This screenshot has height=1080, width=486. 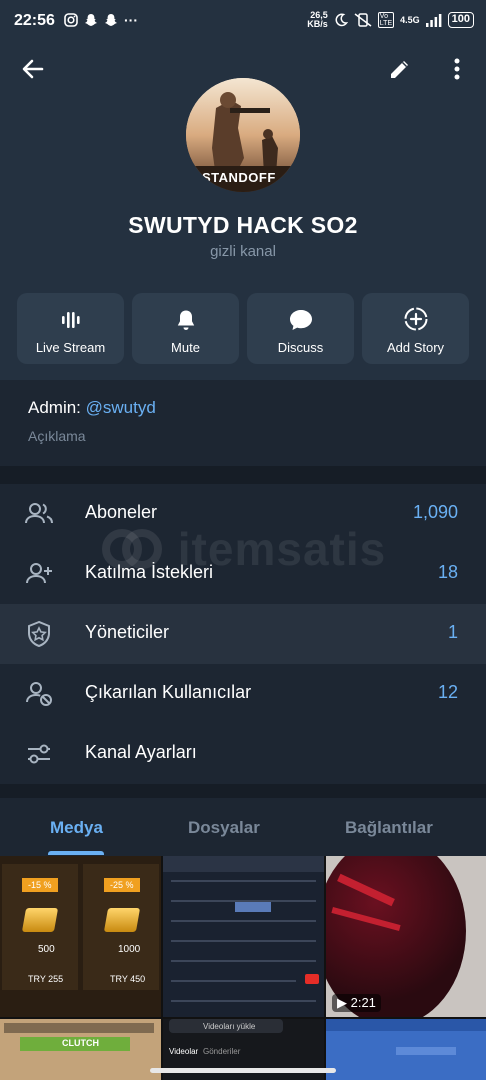 I want to click on list-item-administrators: Yöneticiler 1, so click(x=243, y=634).